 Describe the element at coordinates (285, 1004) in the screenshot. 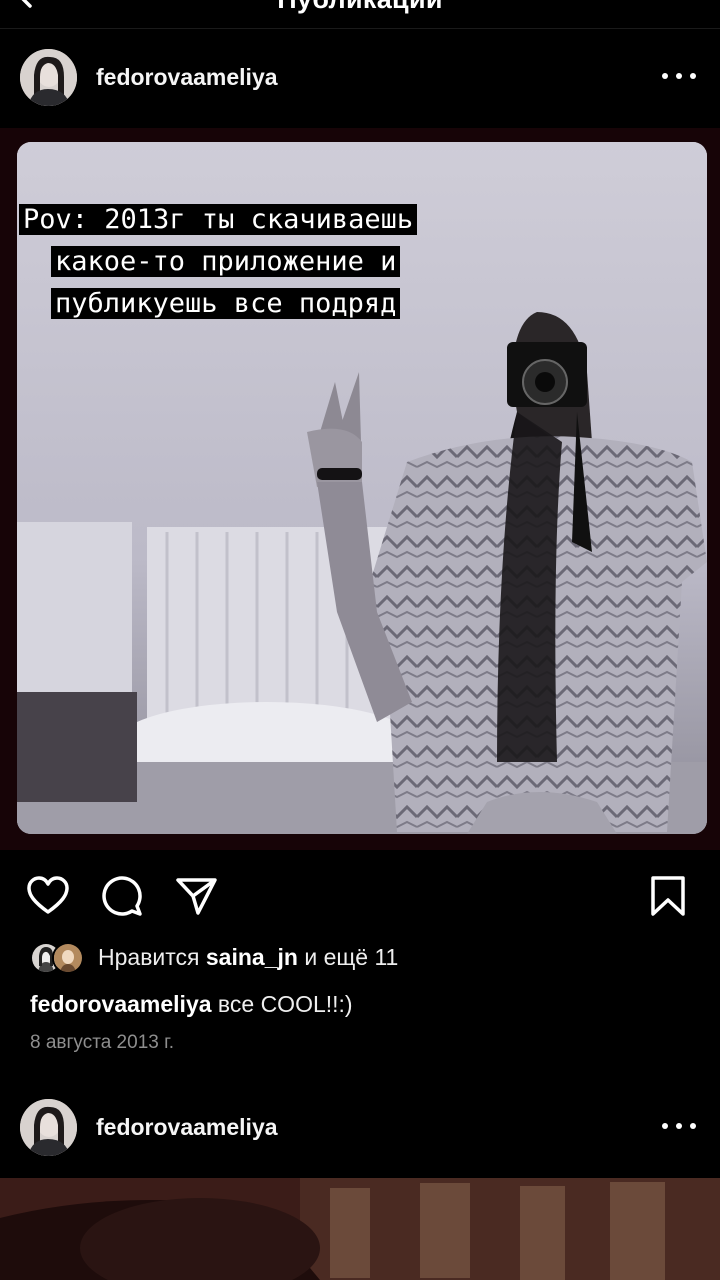

I see `caption-text: все COOL!!:)` at that location.